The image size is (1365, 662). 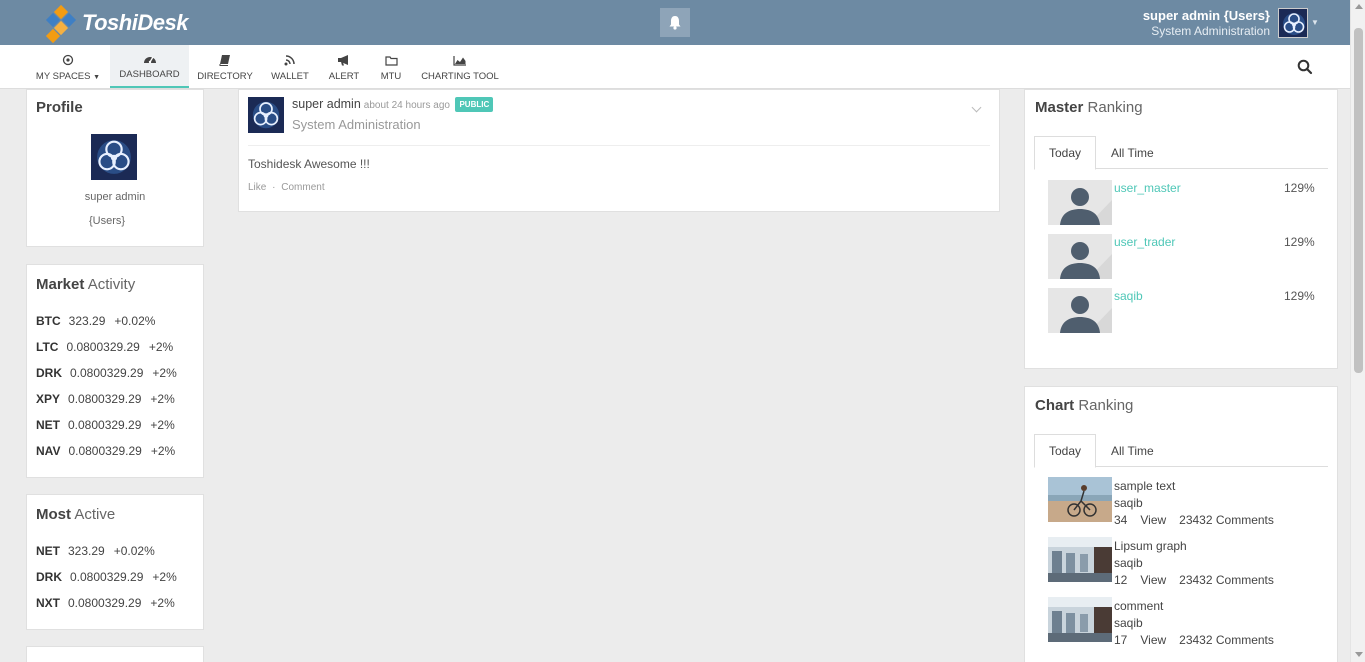 I want to click on chart-count: 17, so click(x=1121, y=640).